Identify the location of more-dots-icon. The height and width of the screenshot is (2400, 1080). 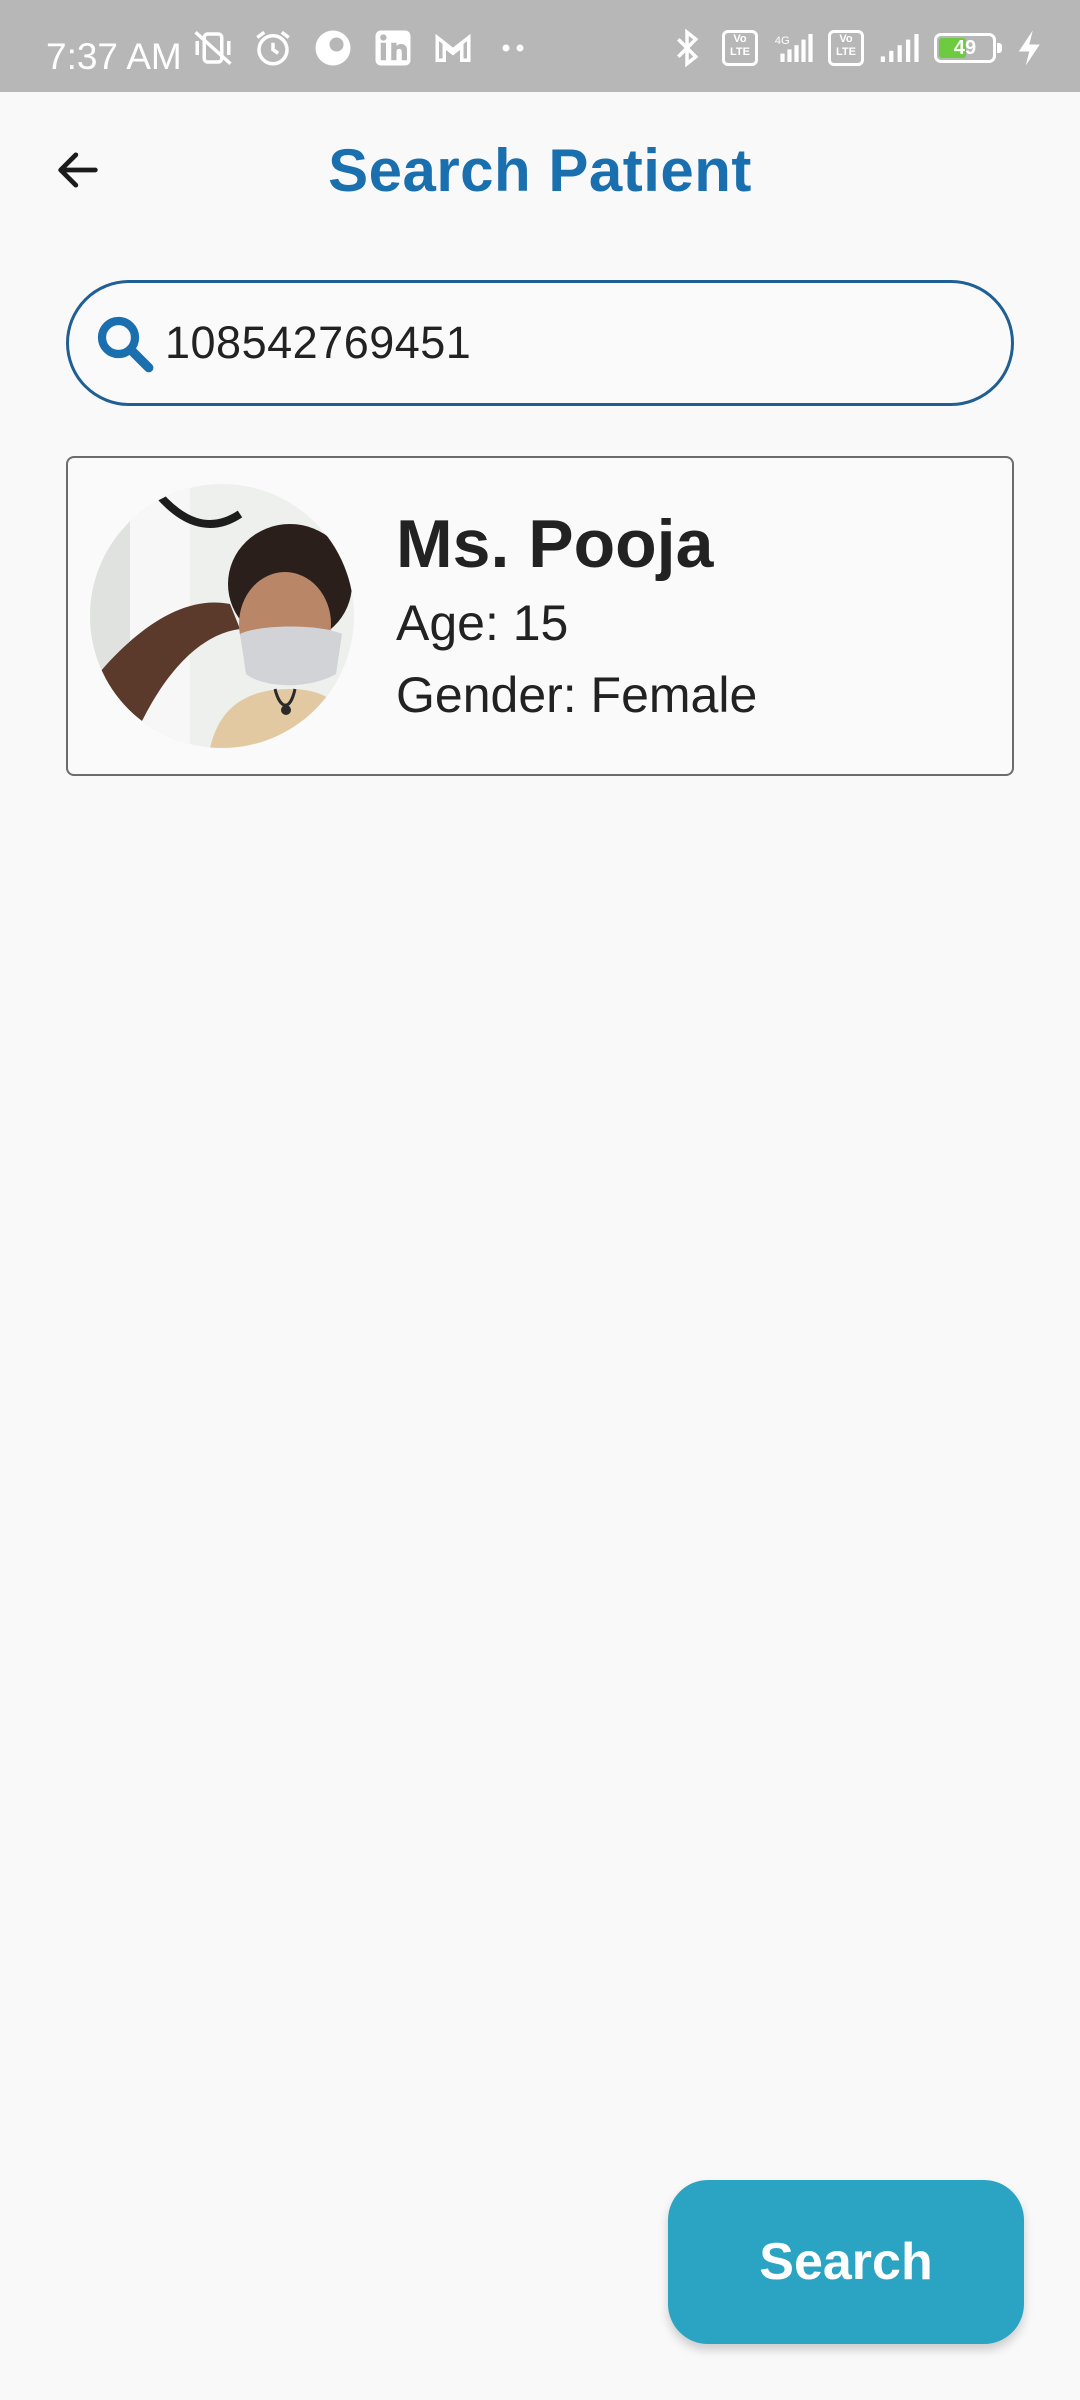
(513, 48).